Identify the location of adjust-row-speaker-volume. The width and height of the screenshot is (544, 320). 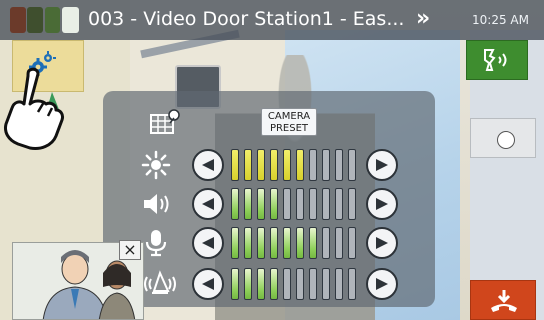
(269, 204).